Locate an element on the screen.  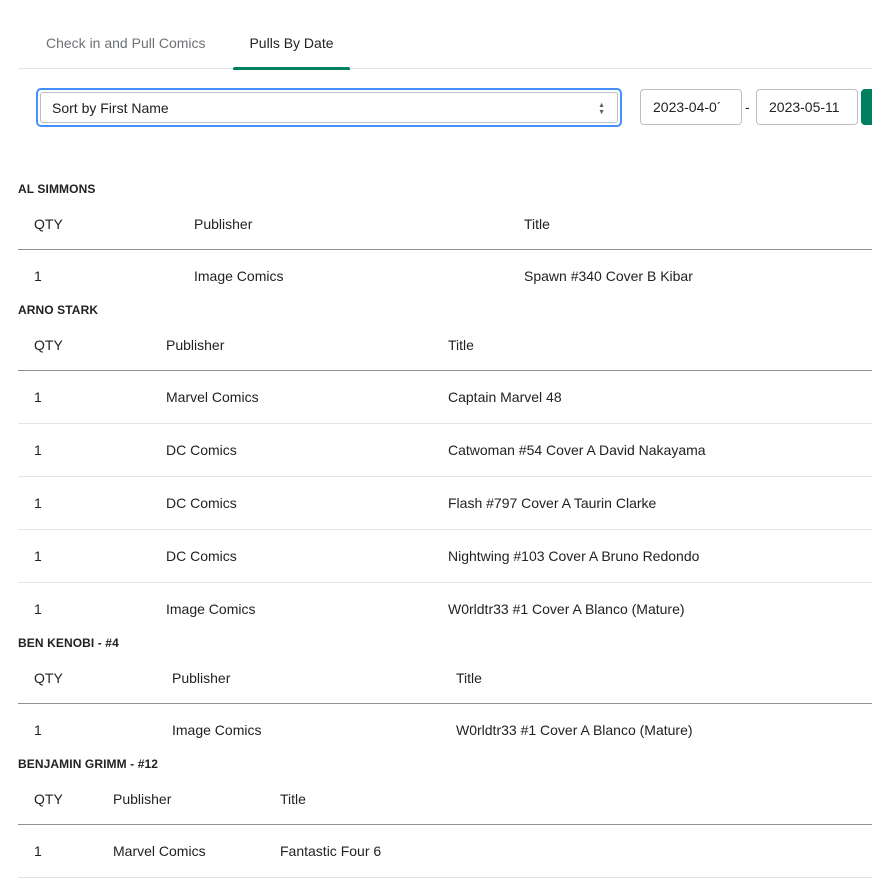
title-cell: Flash #797 Cover A Taurin Clarke is located at coordinates (552, 503).